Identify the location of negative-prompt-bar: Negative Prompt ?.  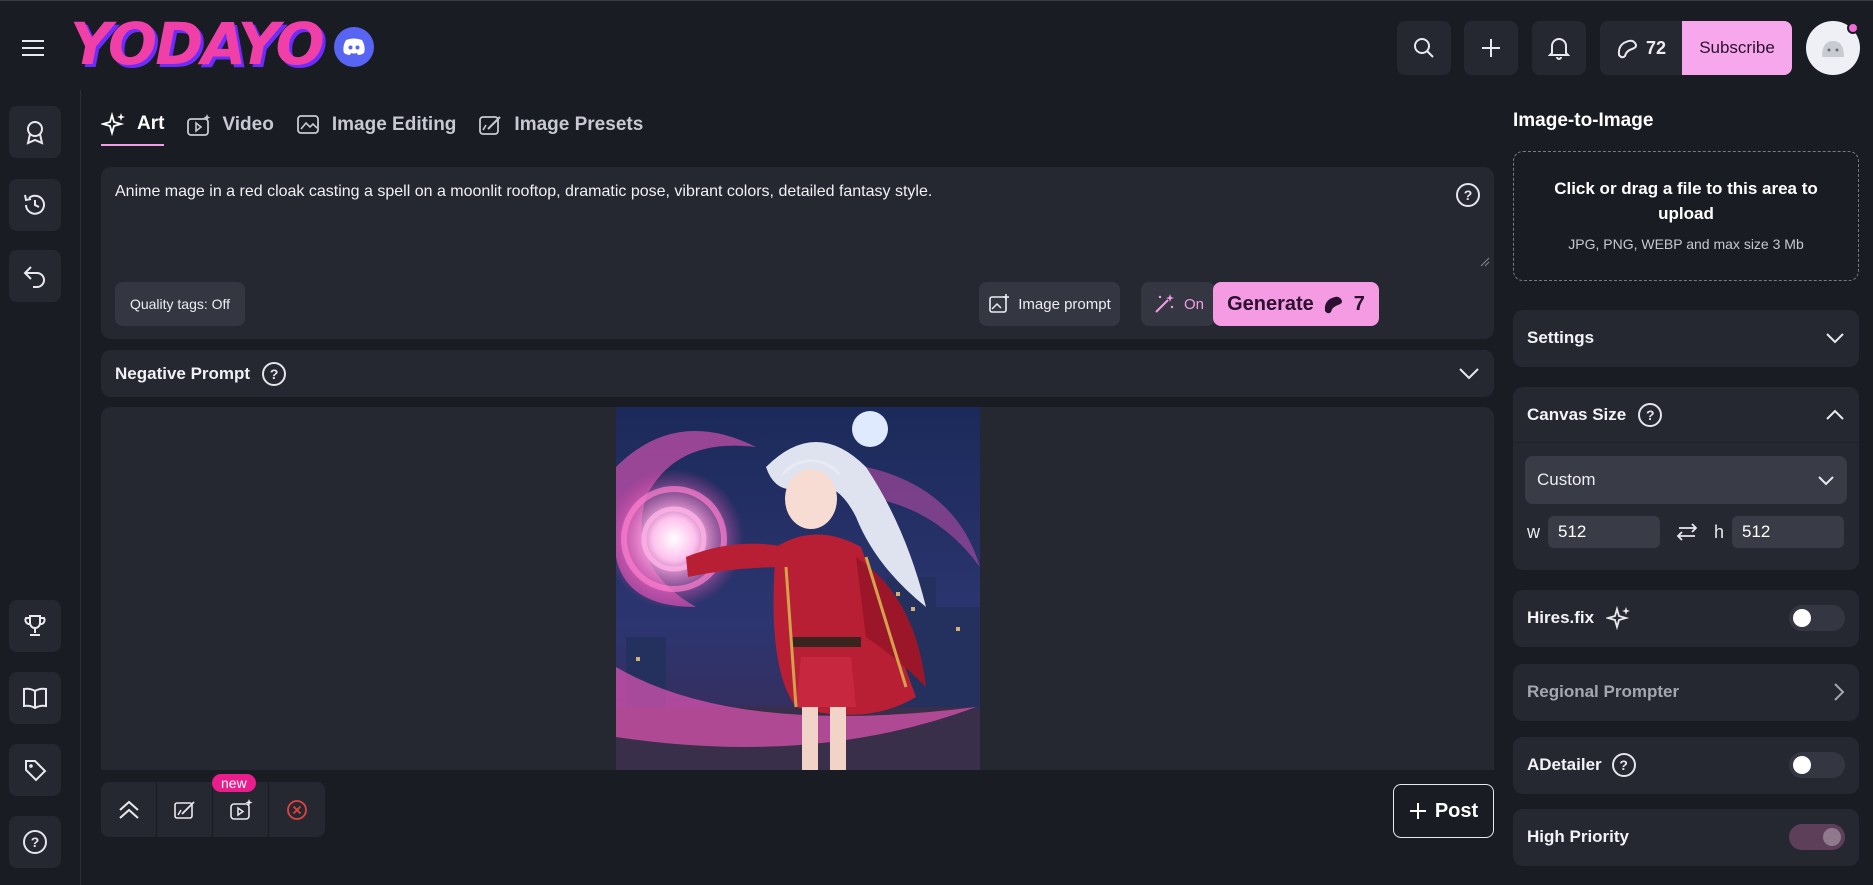
(797, 373).